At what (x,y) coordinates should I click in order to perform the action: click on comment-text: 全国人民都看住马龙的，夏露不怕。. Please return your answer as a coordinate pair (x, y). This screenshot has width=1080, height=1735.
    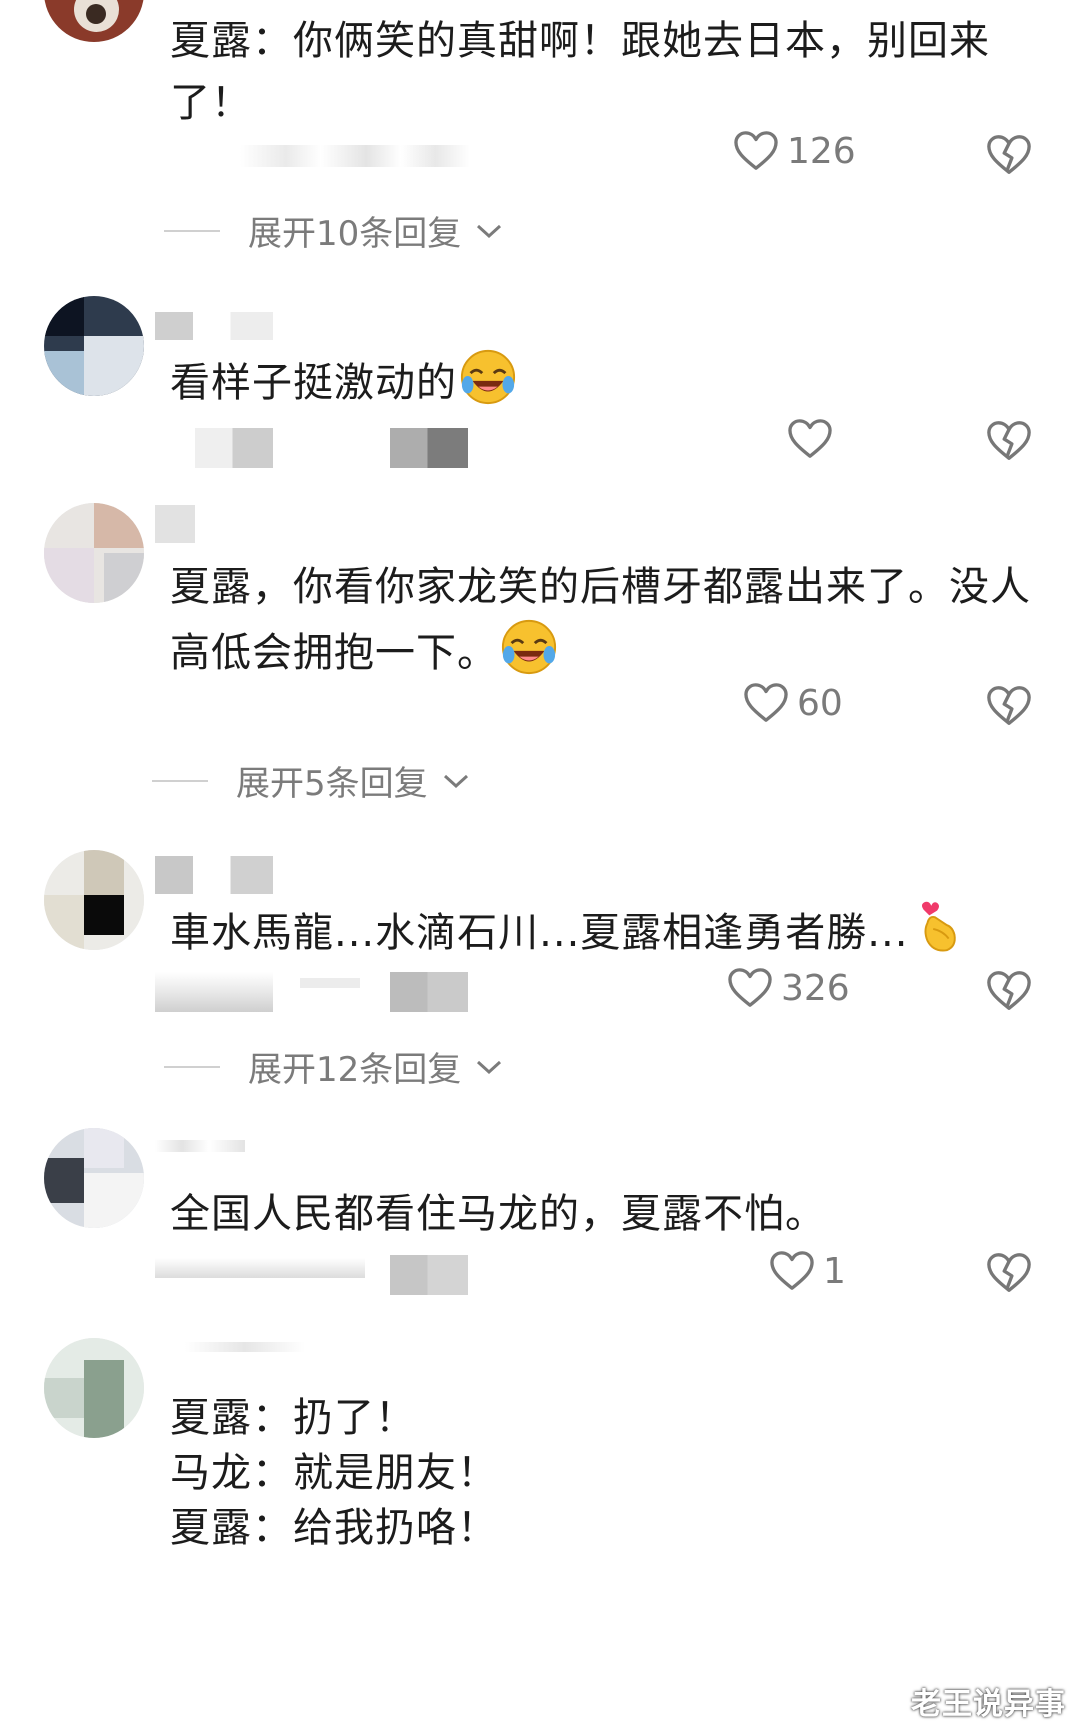
    Looking at the image, I should click on (498, 1214).